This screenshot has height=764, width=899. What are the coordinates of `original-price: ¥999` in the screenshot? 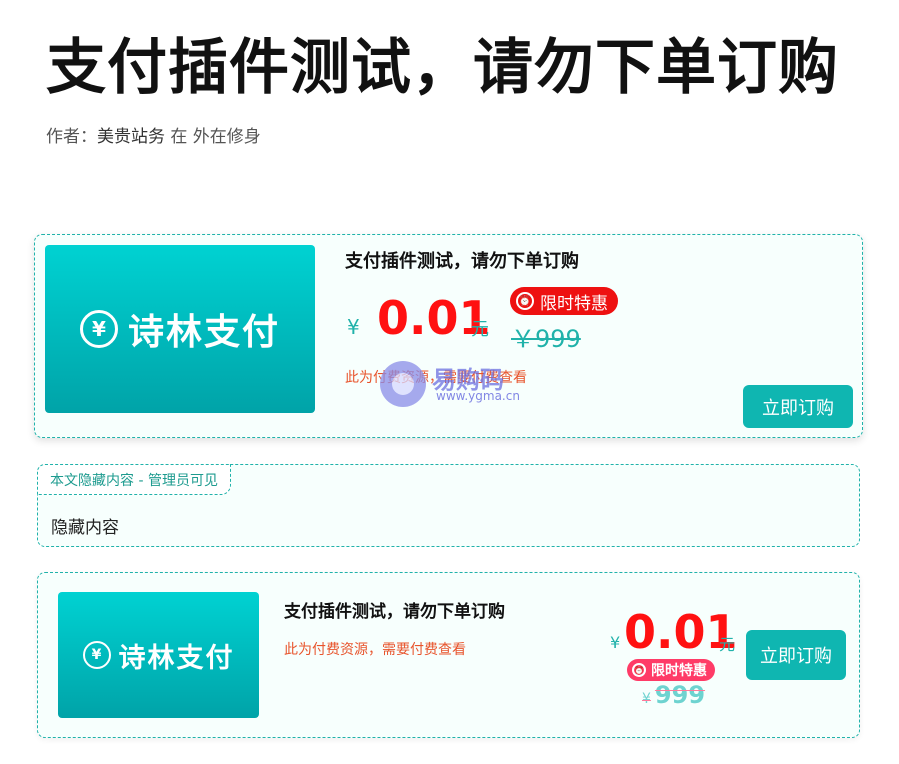 It's located at (673, 695).